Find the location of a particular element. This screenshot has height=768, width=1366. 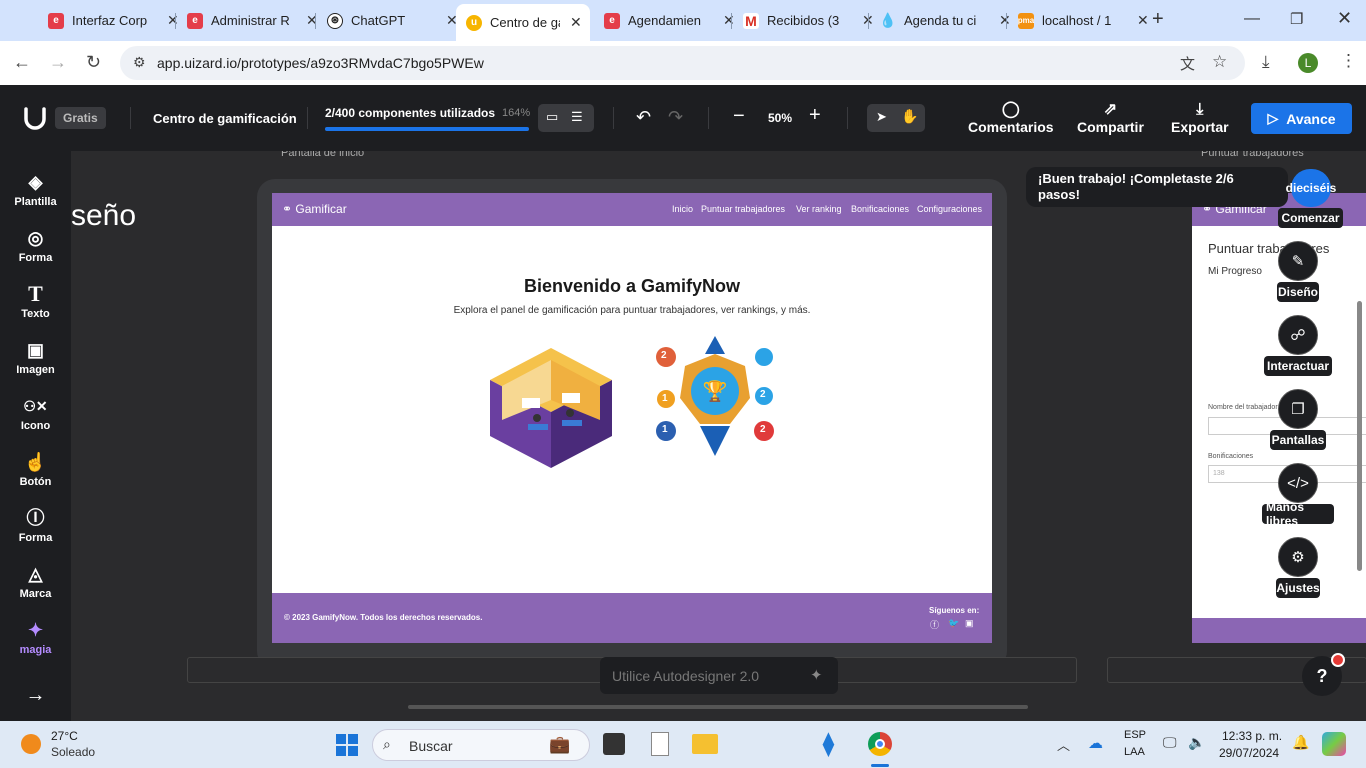

taskbar-search: ⌕ Buscar 💼 is located at coordinates (481, 745).